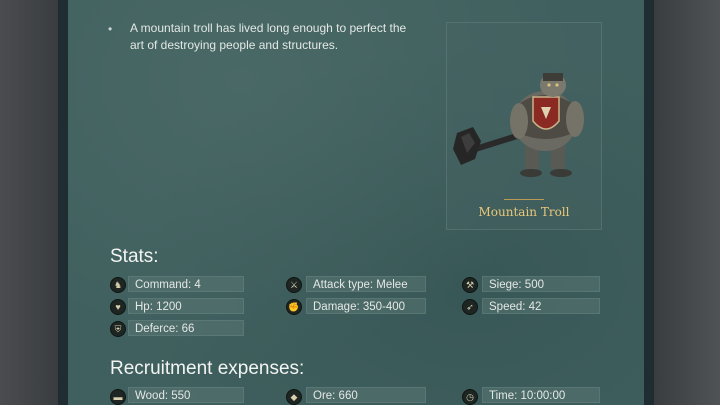 The height and width of the screenshot is (405, 720). Describe the element at coordinates (294, 397) in the screenshot. I see `ore-icon: ◆` at that location.